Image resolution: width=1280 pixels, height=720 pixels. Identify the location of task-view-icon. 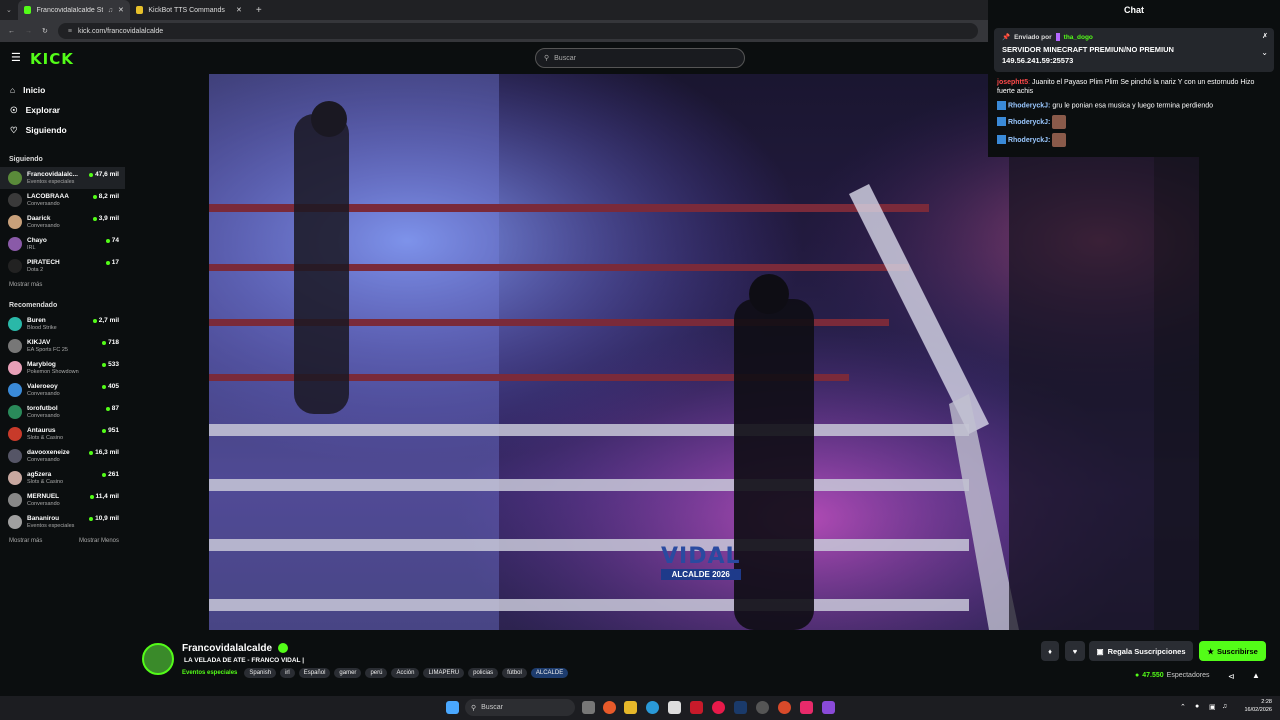
(588, 707).